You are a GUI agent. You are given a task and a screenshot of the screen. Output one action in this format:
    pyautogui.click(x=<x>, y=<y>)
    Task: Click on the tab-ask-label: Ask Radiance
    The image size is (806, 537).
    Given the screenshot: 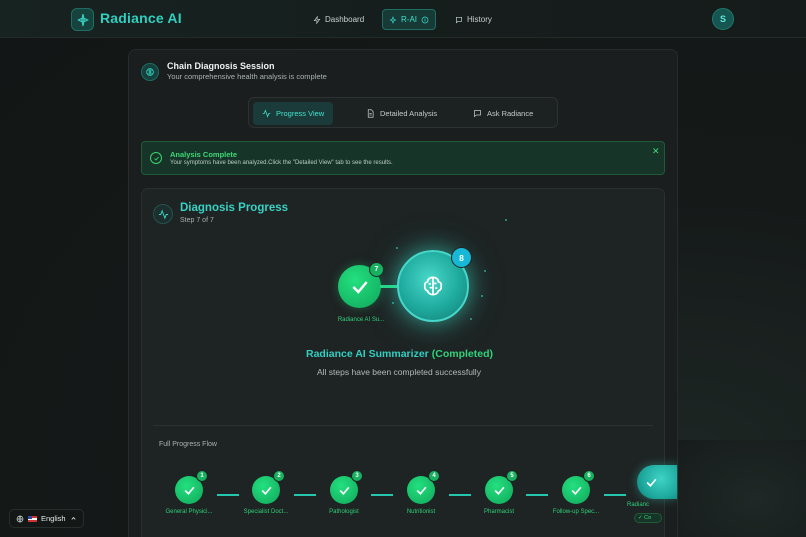 What is the action you would take?
    pyautogui.click(x=510, y=113)
    